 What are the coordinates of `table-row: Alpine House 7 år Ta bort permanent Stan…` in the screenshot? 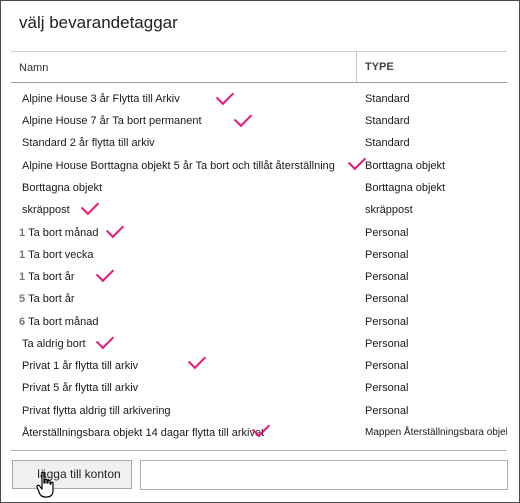 It's located at (259, 120).